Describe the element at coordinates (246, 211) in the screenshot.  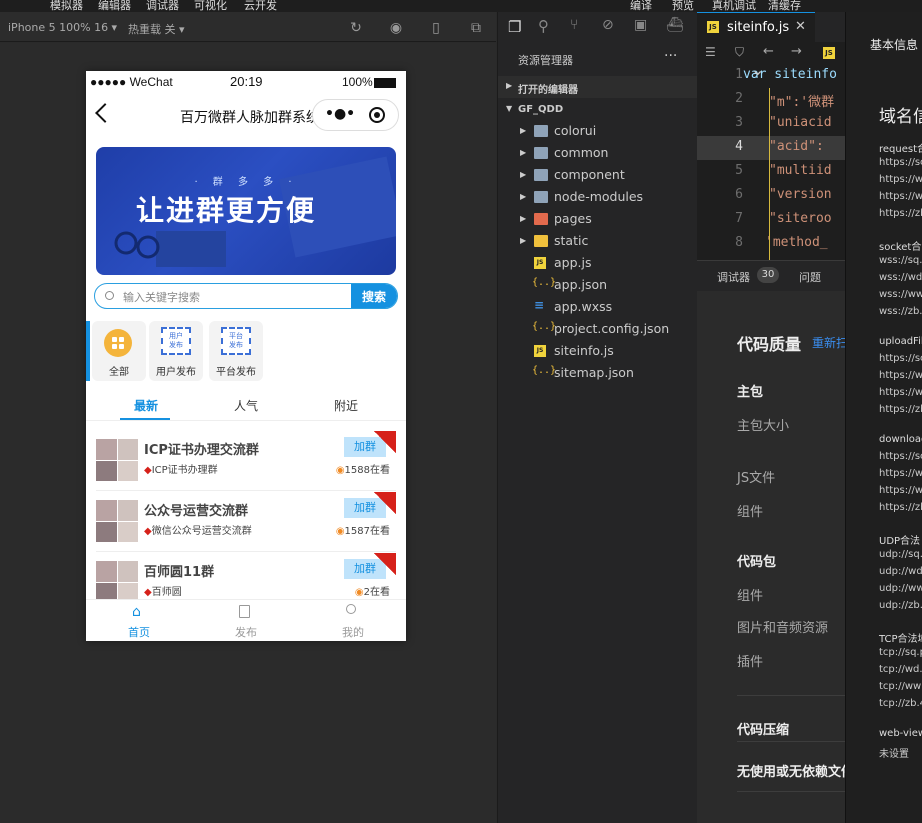
I see `banner: · 群 多 多 · 让进群更方便` at that location.